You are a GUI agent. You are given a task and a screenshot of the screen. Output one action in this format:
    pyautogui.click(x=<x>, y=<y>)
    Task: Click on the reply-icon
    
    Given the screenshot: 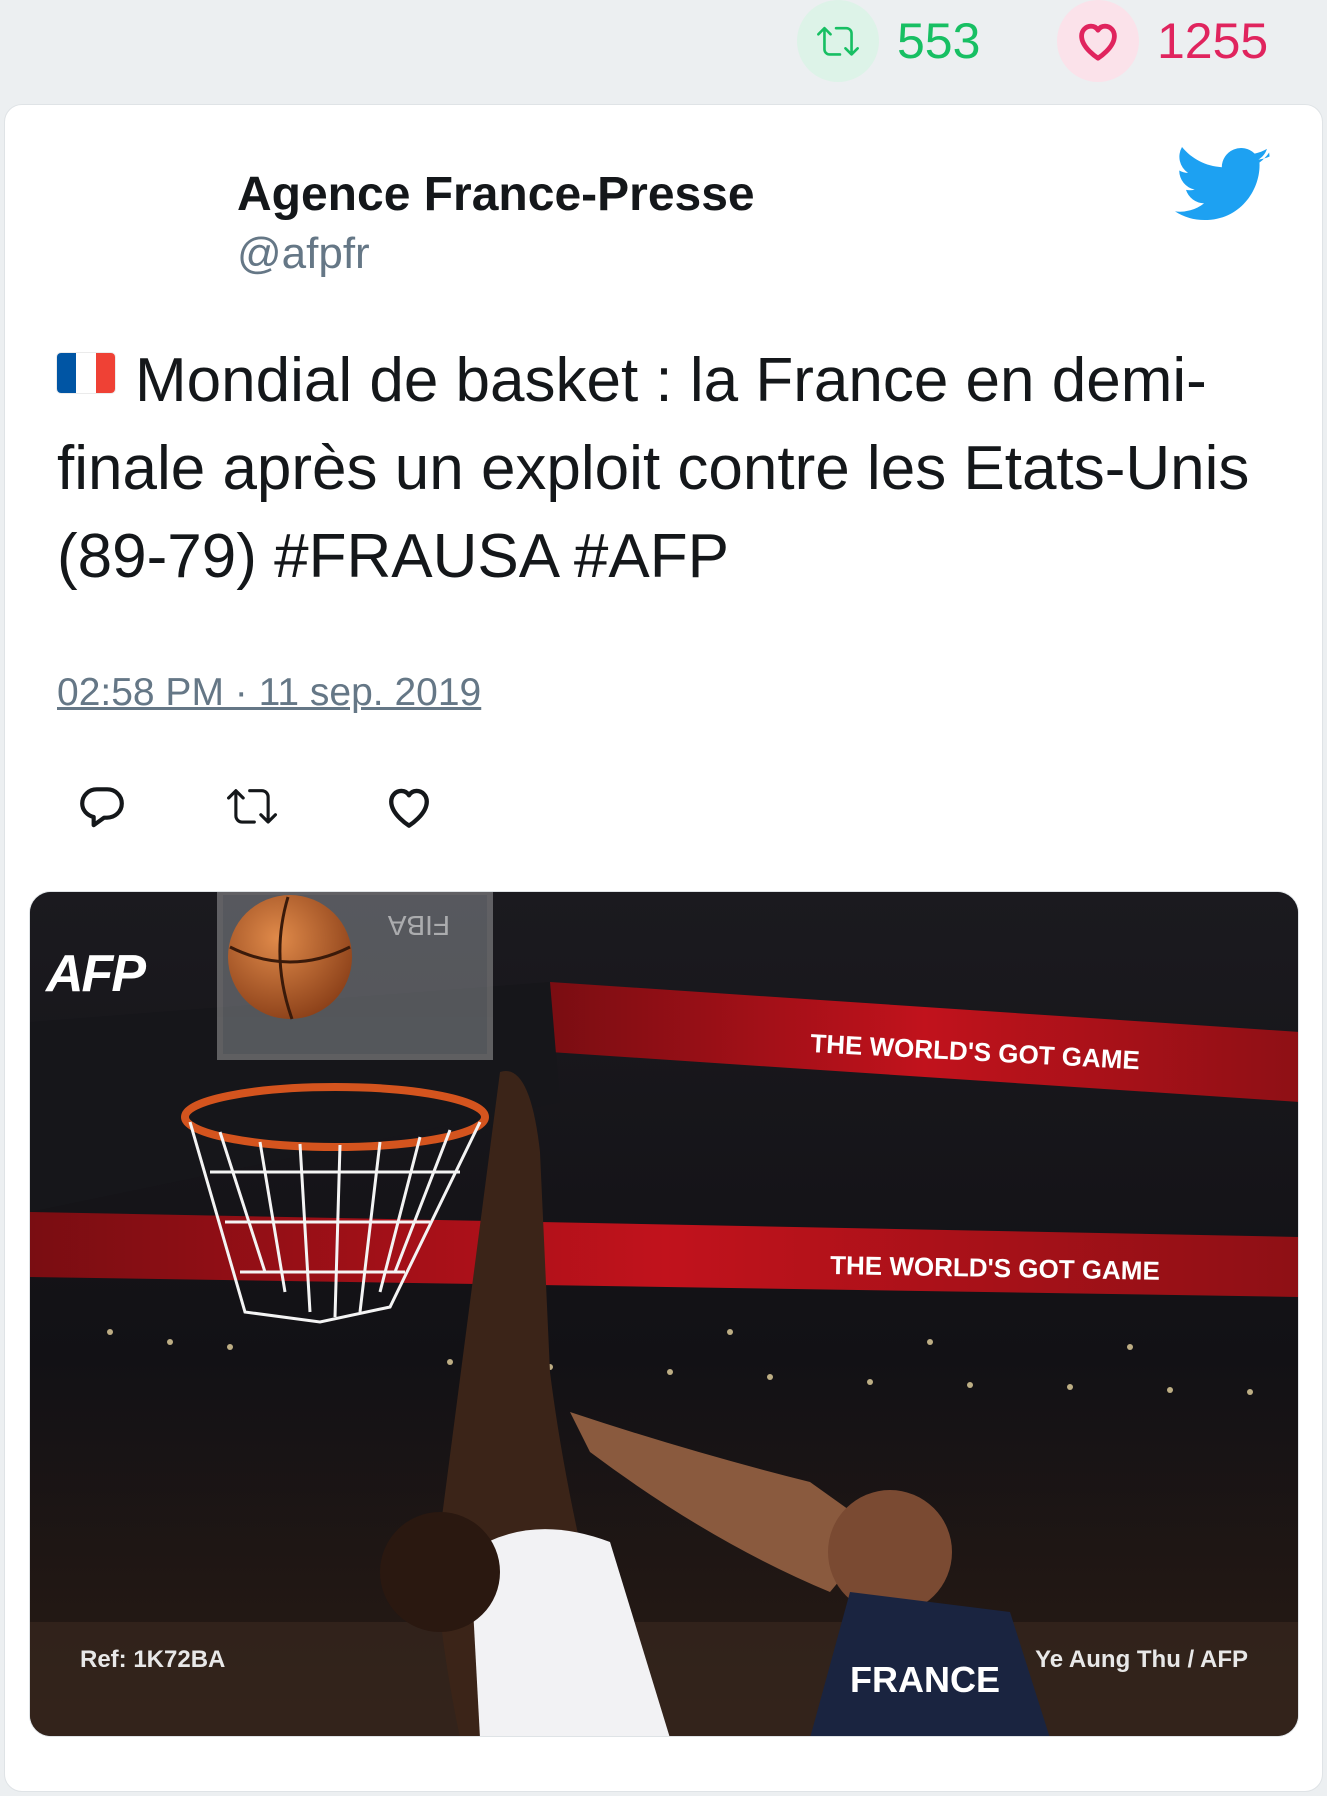 What is the action you would take?
    pyautogui.click(x=102, y=807)
    